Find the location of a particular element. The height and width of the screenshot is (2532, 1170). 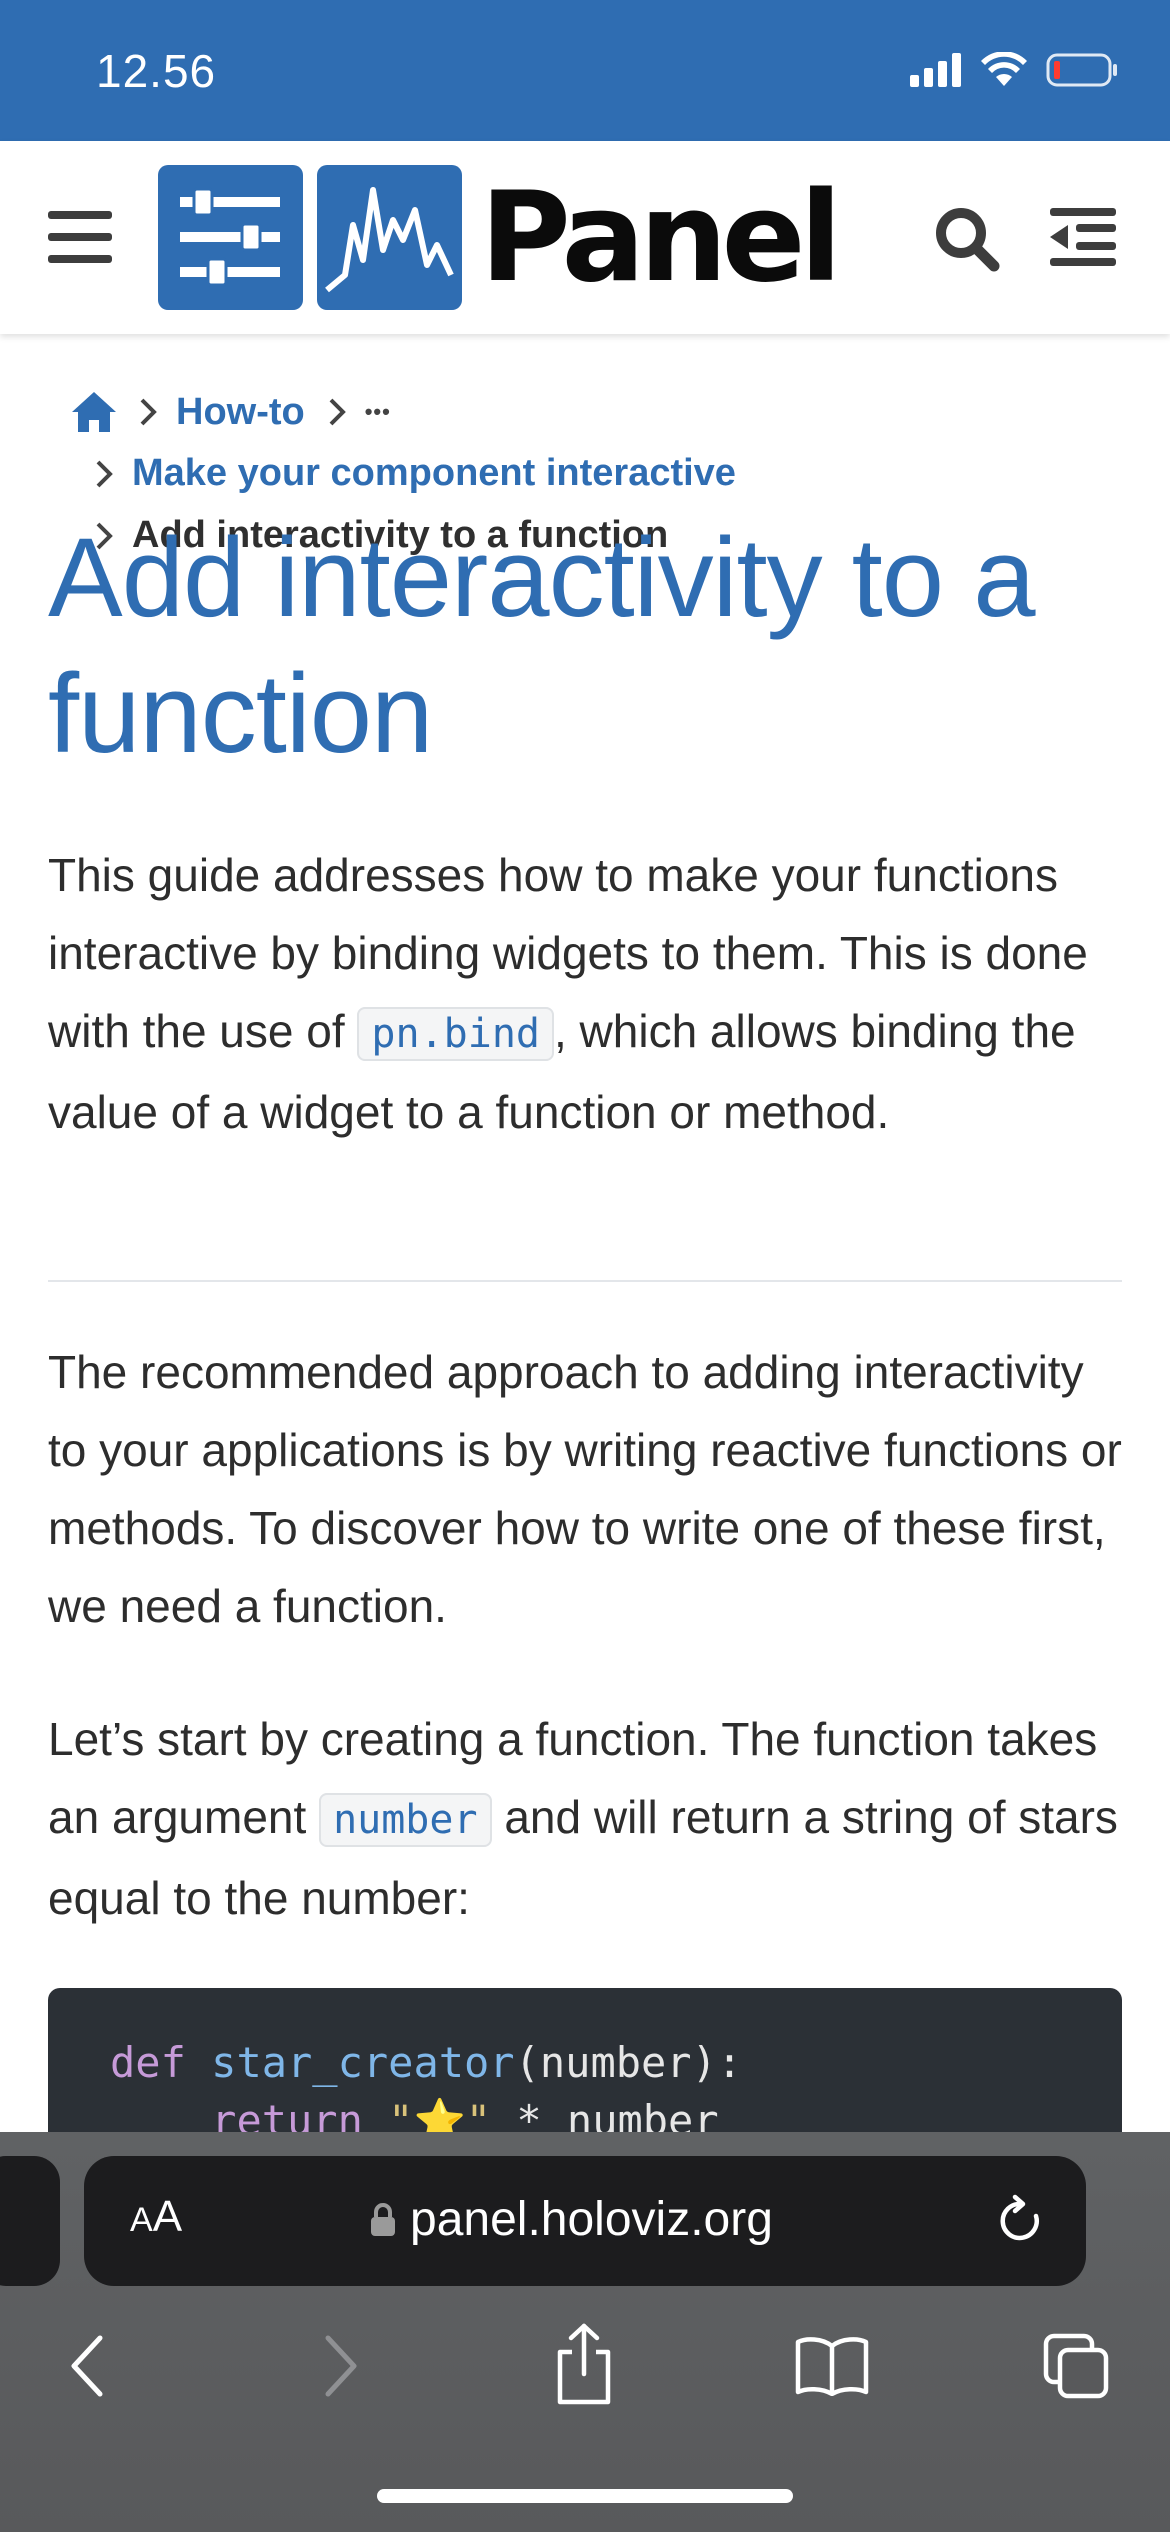

signal-logo-icon is located at coordinates (389, 237).